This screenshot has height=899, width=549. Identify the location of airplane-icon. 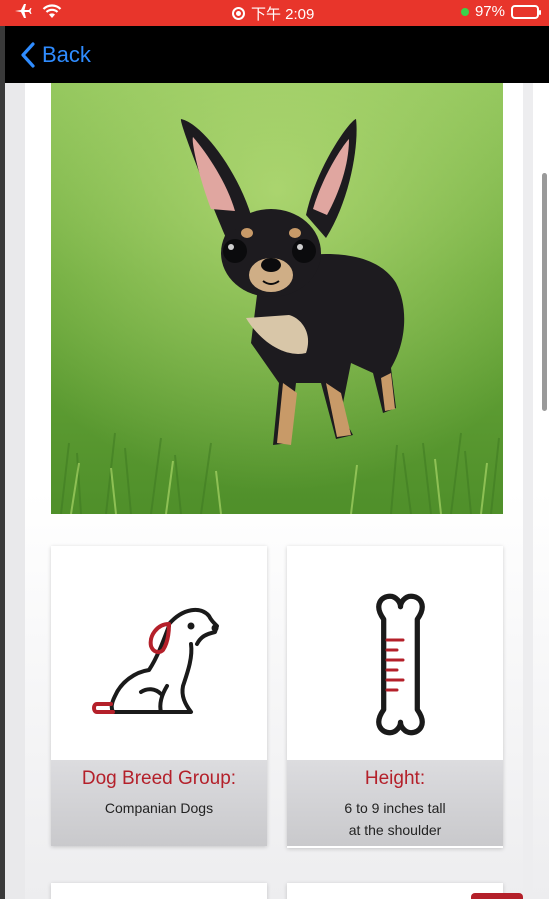
(23, 11).